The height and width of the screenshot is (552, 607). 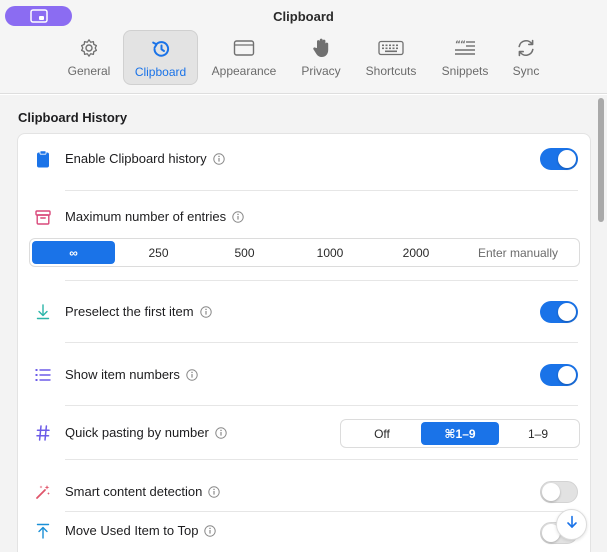 I want to click on enable-history-text: Enable Clipboard history, so click(x=136, y=158).